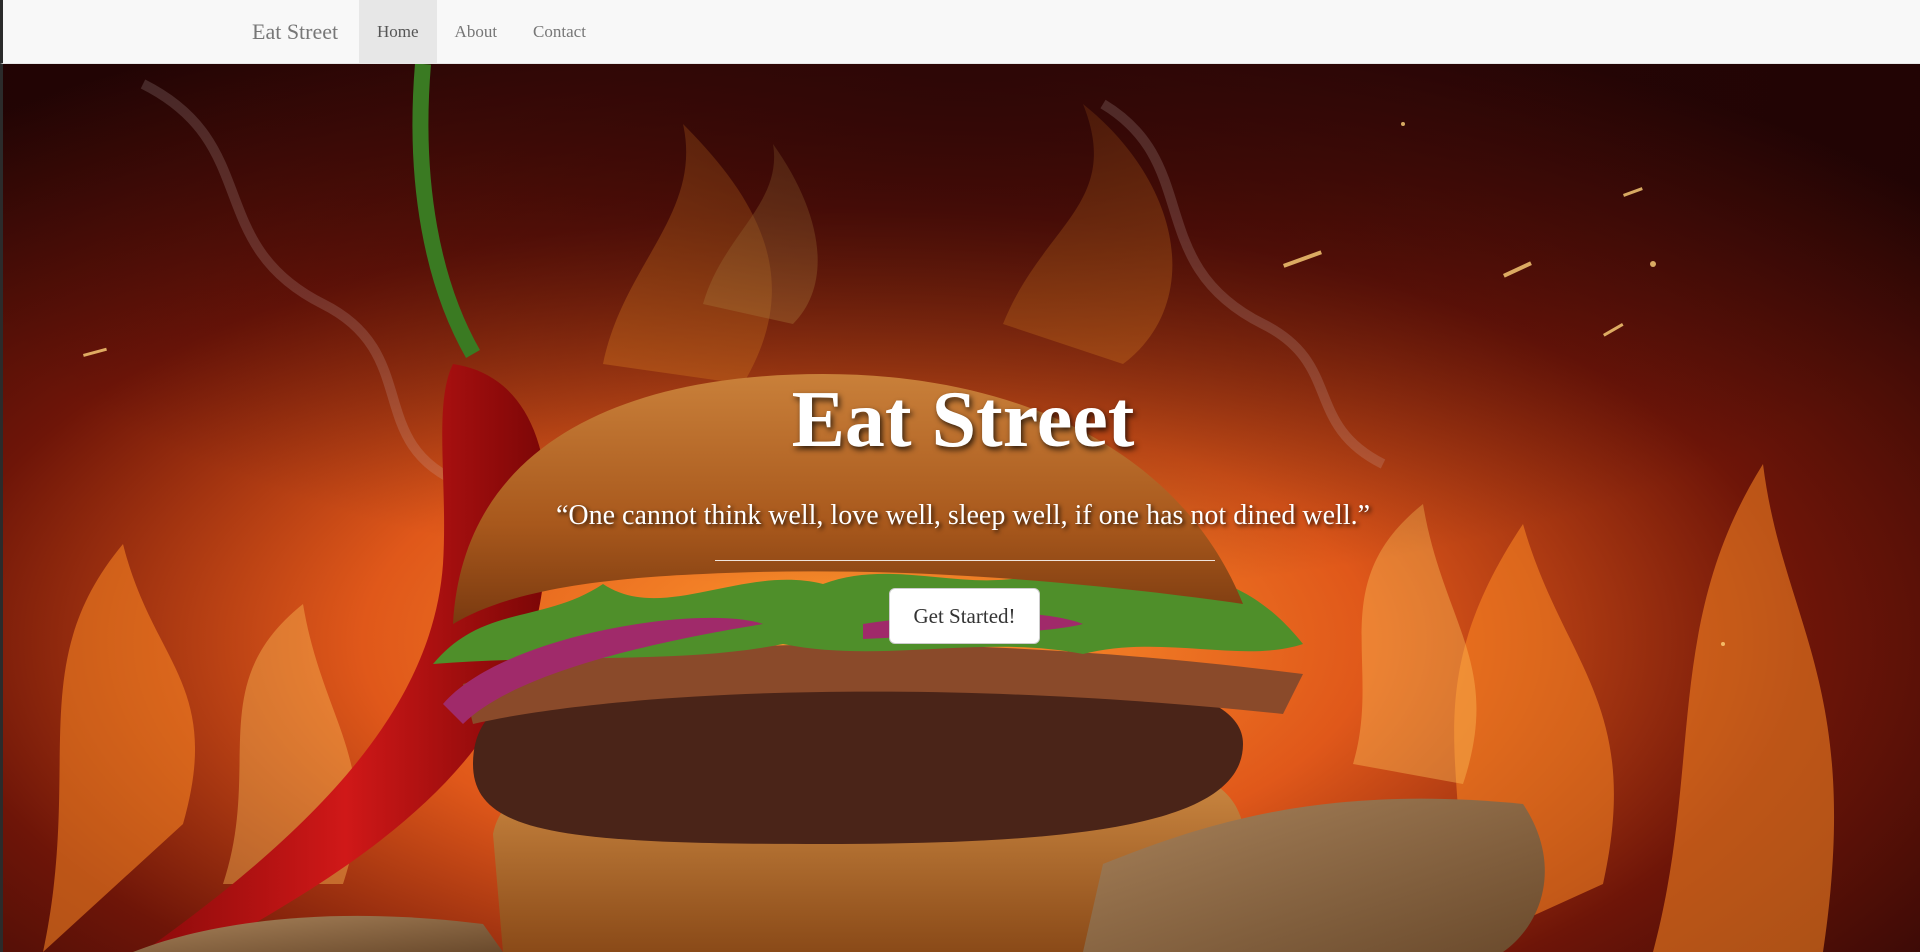 This screenshot has width=1920, height=952. Describe the element at coordinates (960, 32) in the screenshot. I see `top-navbar: Eat Street Home About Contact` at that location.